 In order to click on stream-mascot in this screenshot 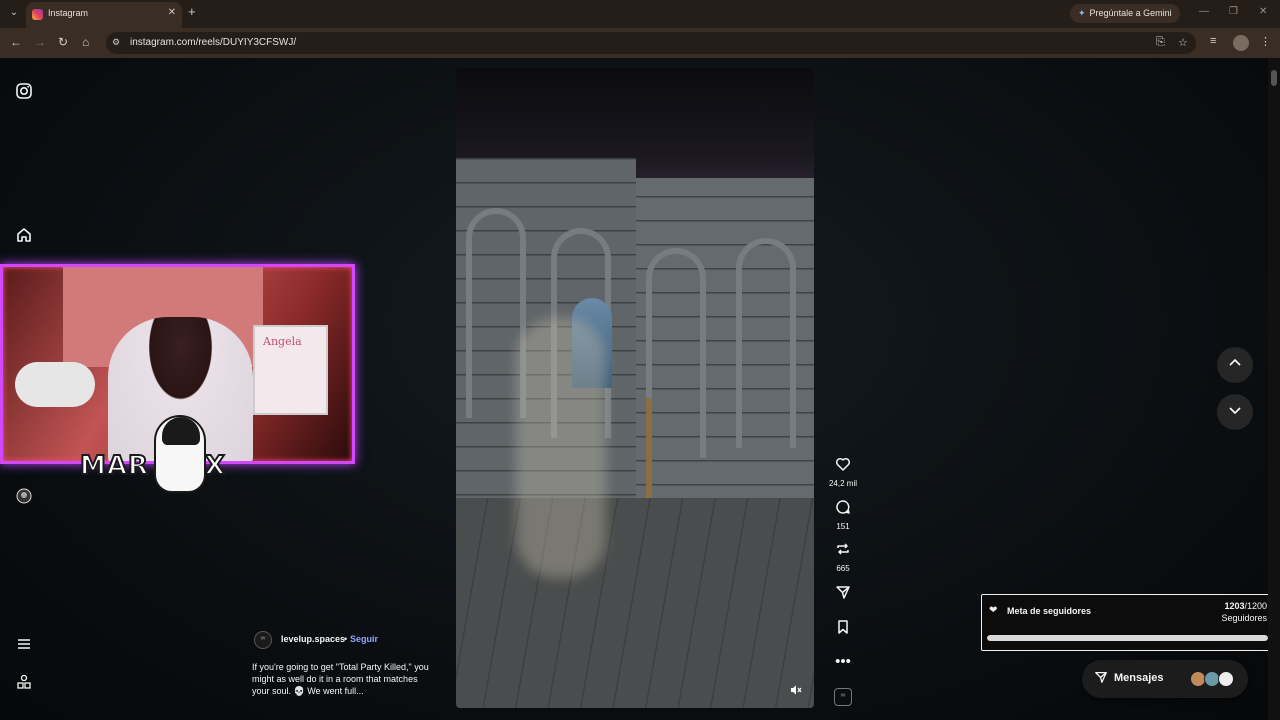, I will do `click(180, 454)`.